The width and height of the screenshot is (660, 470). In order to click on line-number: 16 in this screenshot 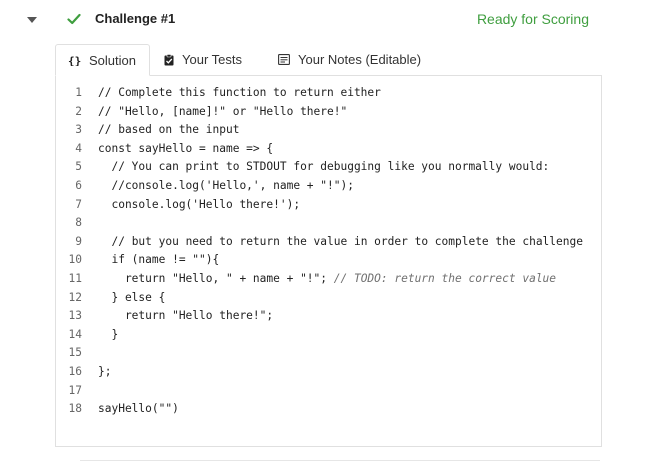, I will do `click(75, 371)`.